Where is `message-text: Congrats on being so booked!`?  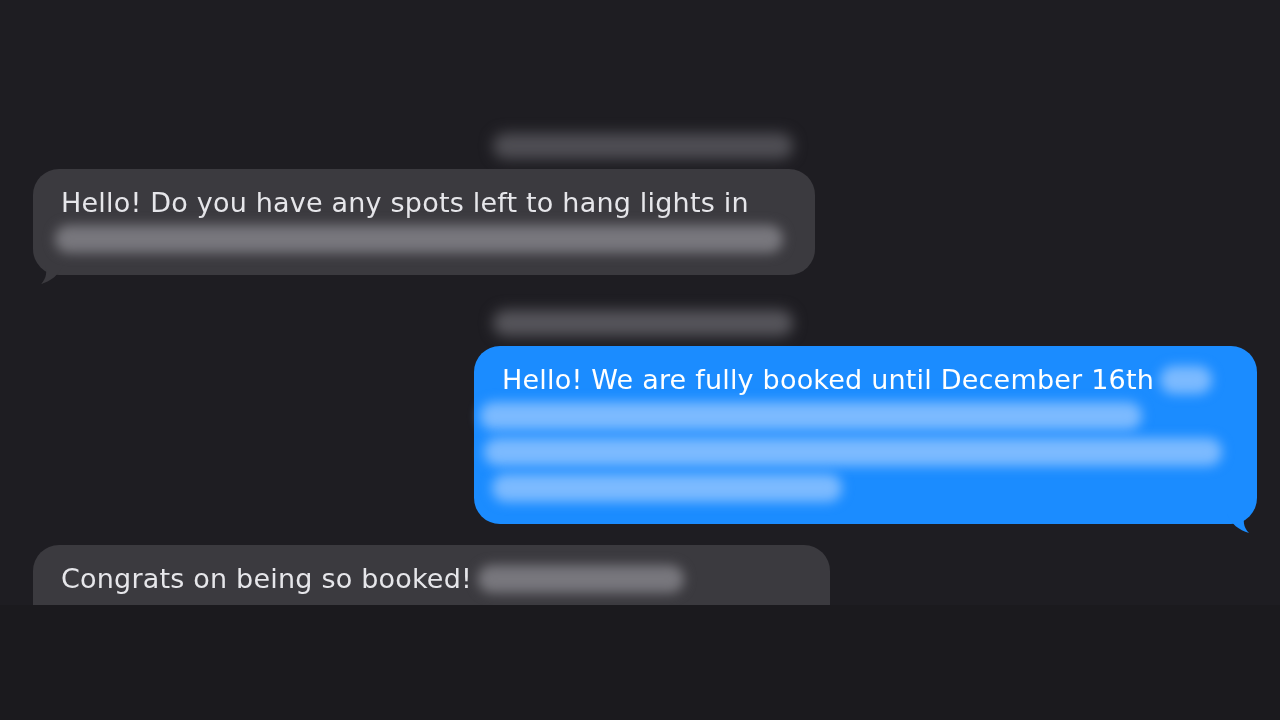
message-text: Congrats on being so booked! is located at coordinates (266, 579).